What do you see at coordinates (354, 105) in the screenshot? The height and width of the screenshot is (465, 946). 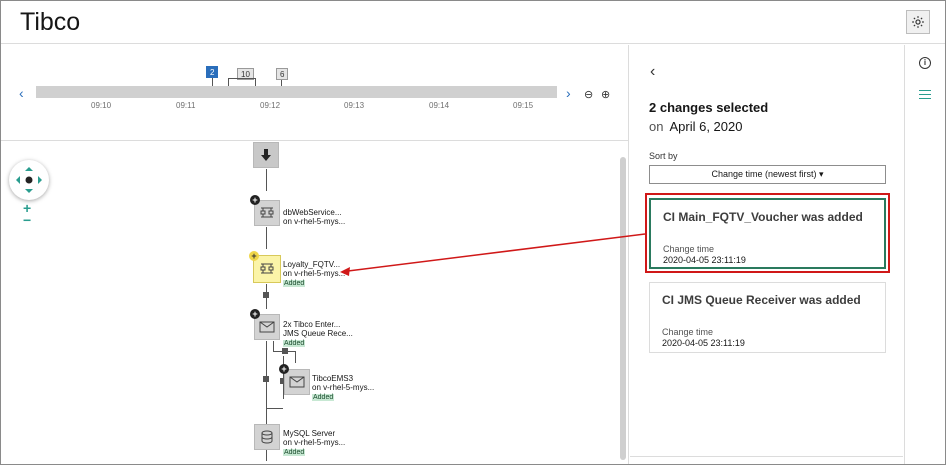 I see `timeline-tick: 09:13` at bounding box center [354, 105].